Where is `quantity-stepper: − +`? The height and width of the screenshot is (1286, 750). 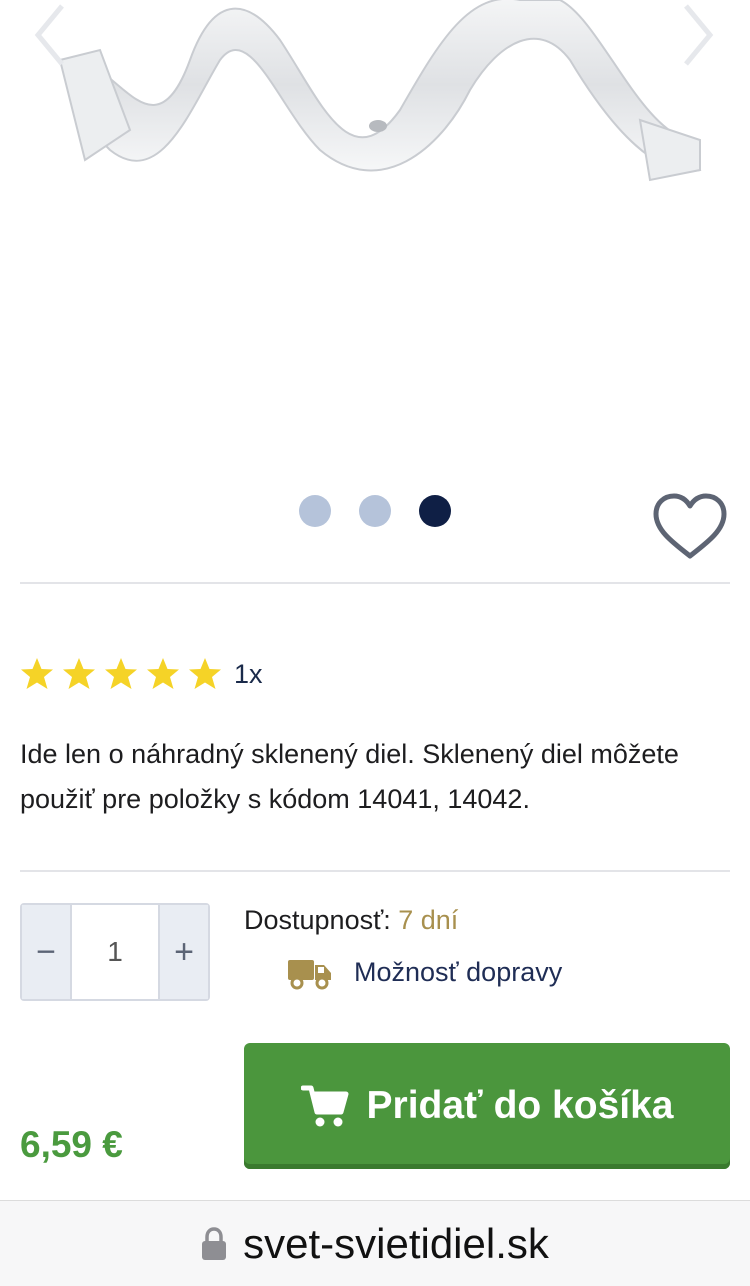 quantity-stepper: − + is located at coordinates (115, 952).